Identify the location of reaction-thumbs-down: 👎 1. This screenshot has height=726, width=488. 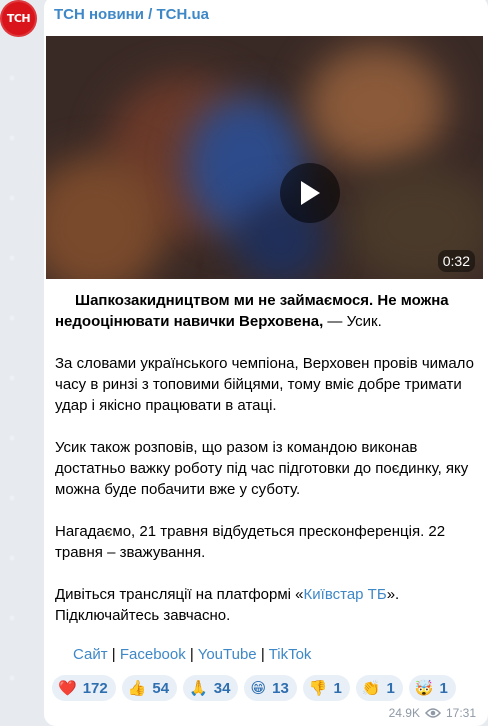
(326, 688).